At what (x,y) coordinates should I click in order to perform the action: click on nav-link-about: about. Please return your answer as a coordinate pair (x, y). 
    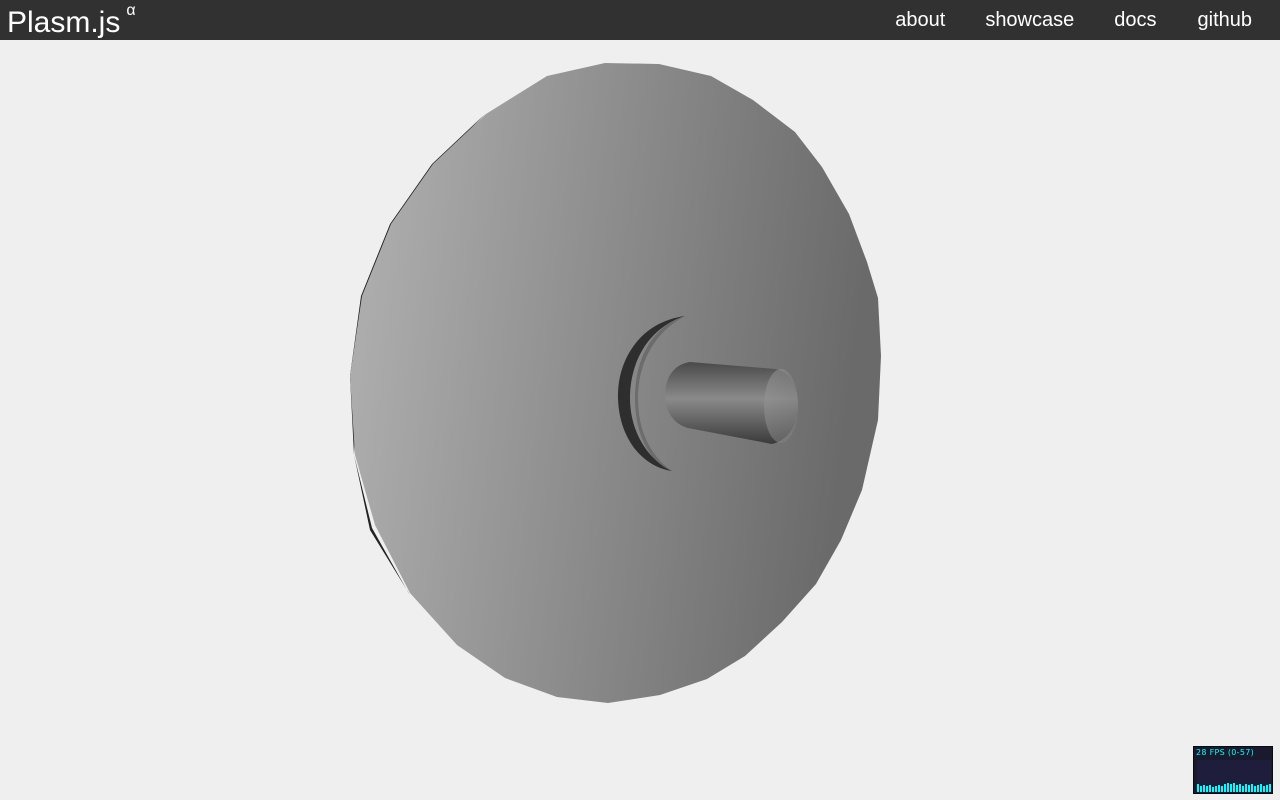
    Looking at the image, I should click on (920, 20).